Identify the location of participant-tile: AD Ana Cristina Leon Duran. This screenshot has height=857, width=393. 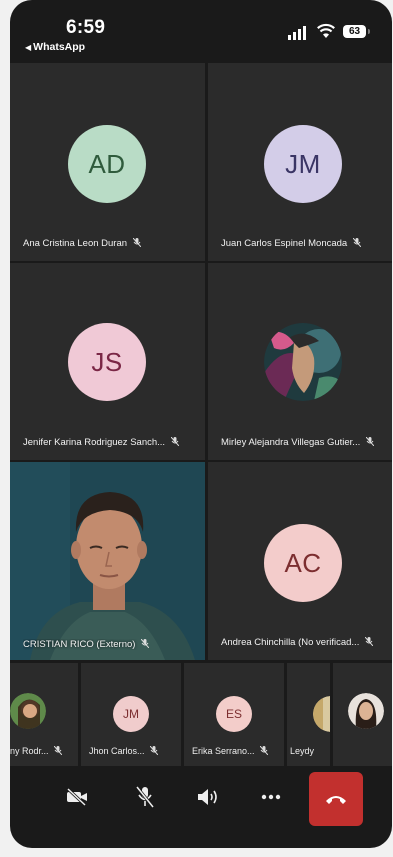
(107, 162).